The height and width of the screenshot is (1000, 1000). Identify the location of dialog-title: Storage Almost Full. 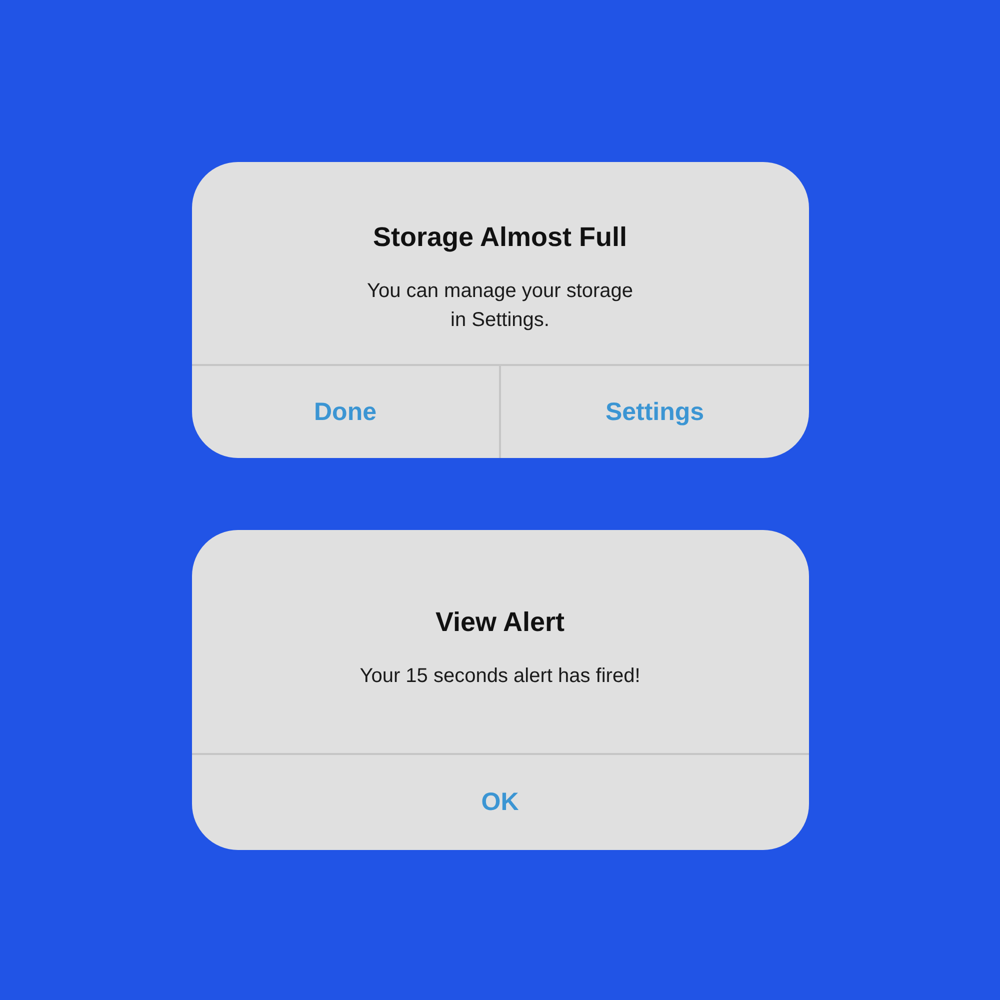
(500, 237).